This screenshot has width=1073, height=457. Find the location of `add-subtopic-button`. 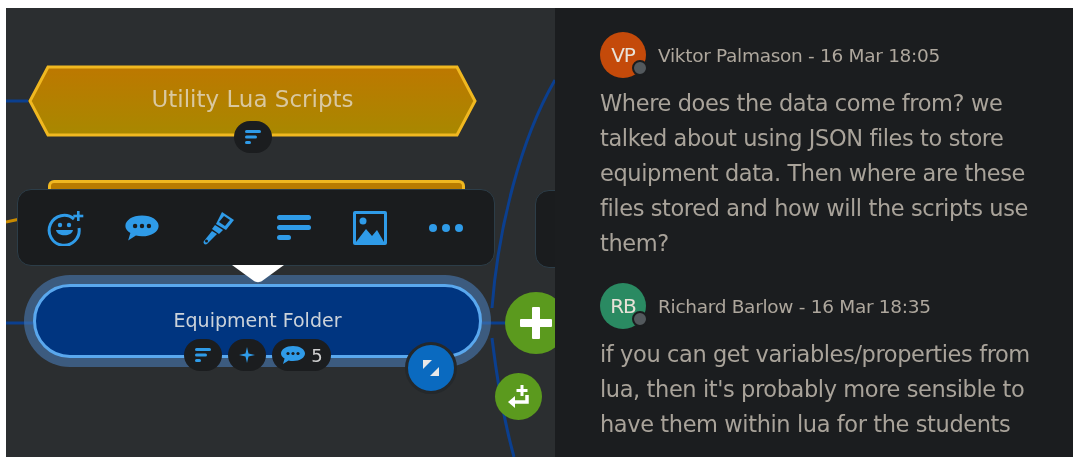

add-subtopic-button is located at coordinates (518, 396).